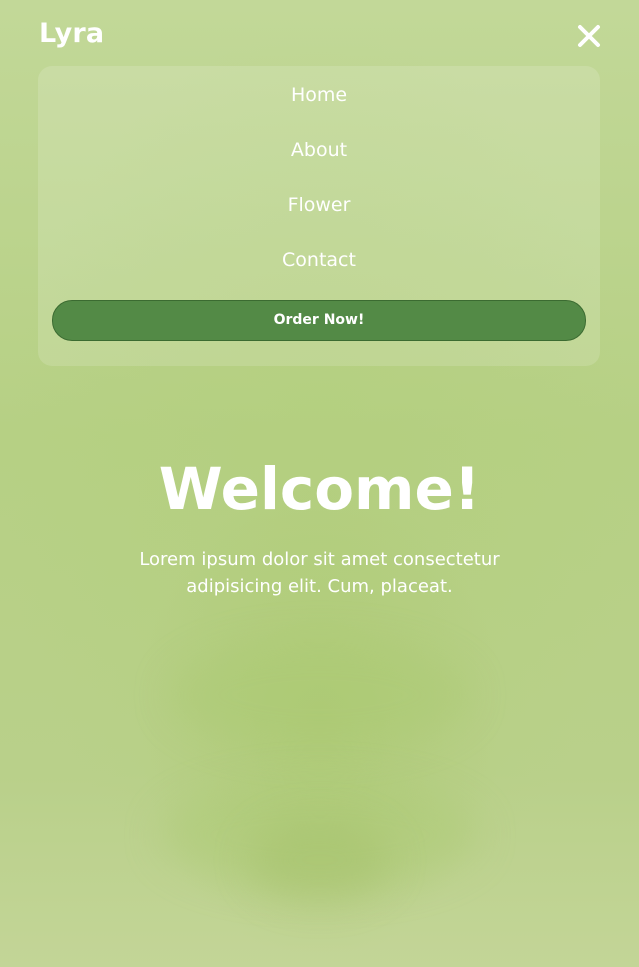 Image resolution: width=639 pixels, height=967 pixels. What do you see at coordinates (319, 489) in the screenshot?
I see `hero-title: Welcome!` at bounding box center [319, 489].